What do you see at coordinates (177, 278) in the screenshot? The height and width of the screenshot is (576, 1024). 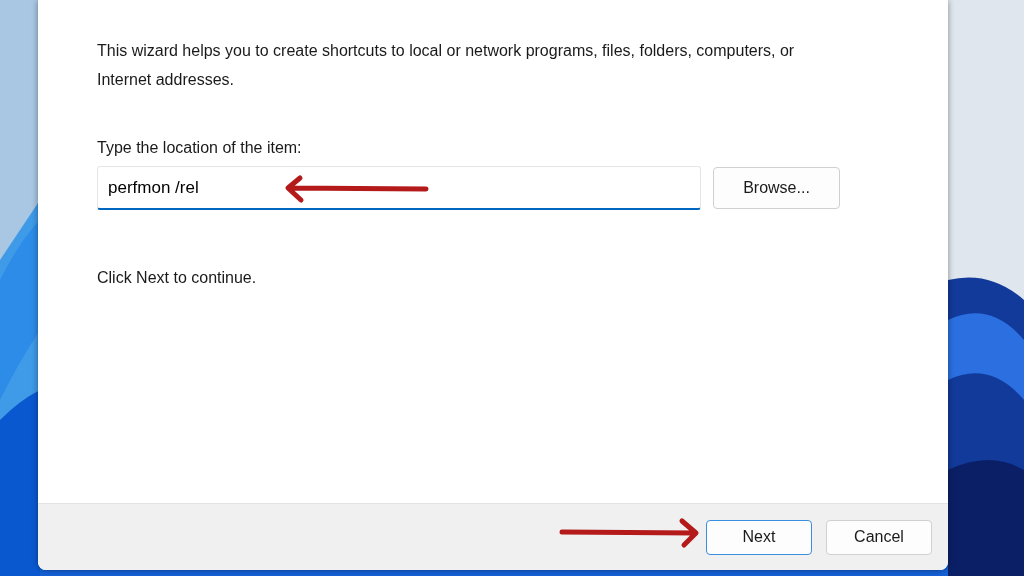 I see `hint-text: Click Next to continue.` at bounding box center [177, 278].